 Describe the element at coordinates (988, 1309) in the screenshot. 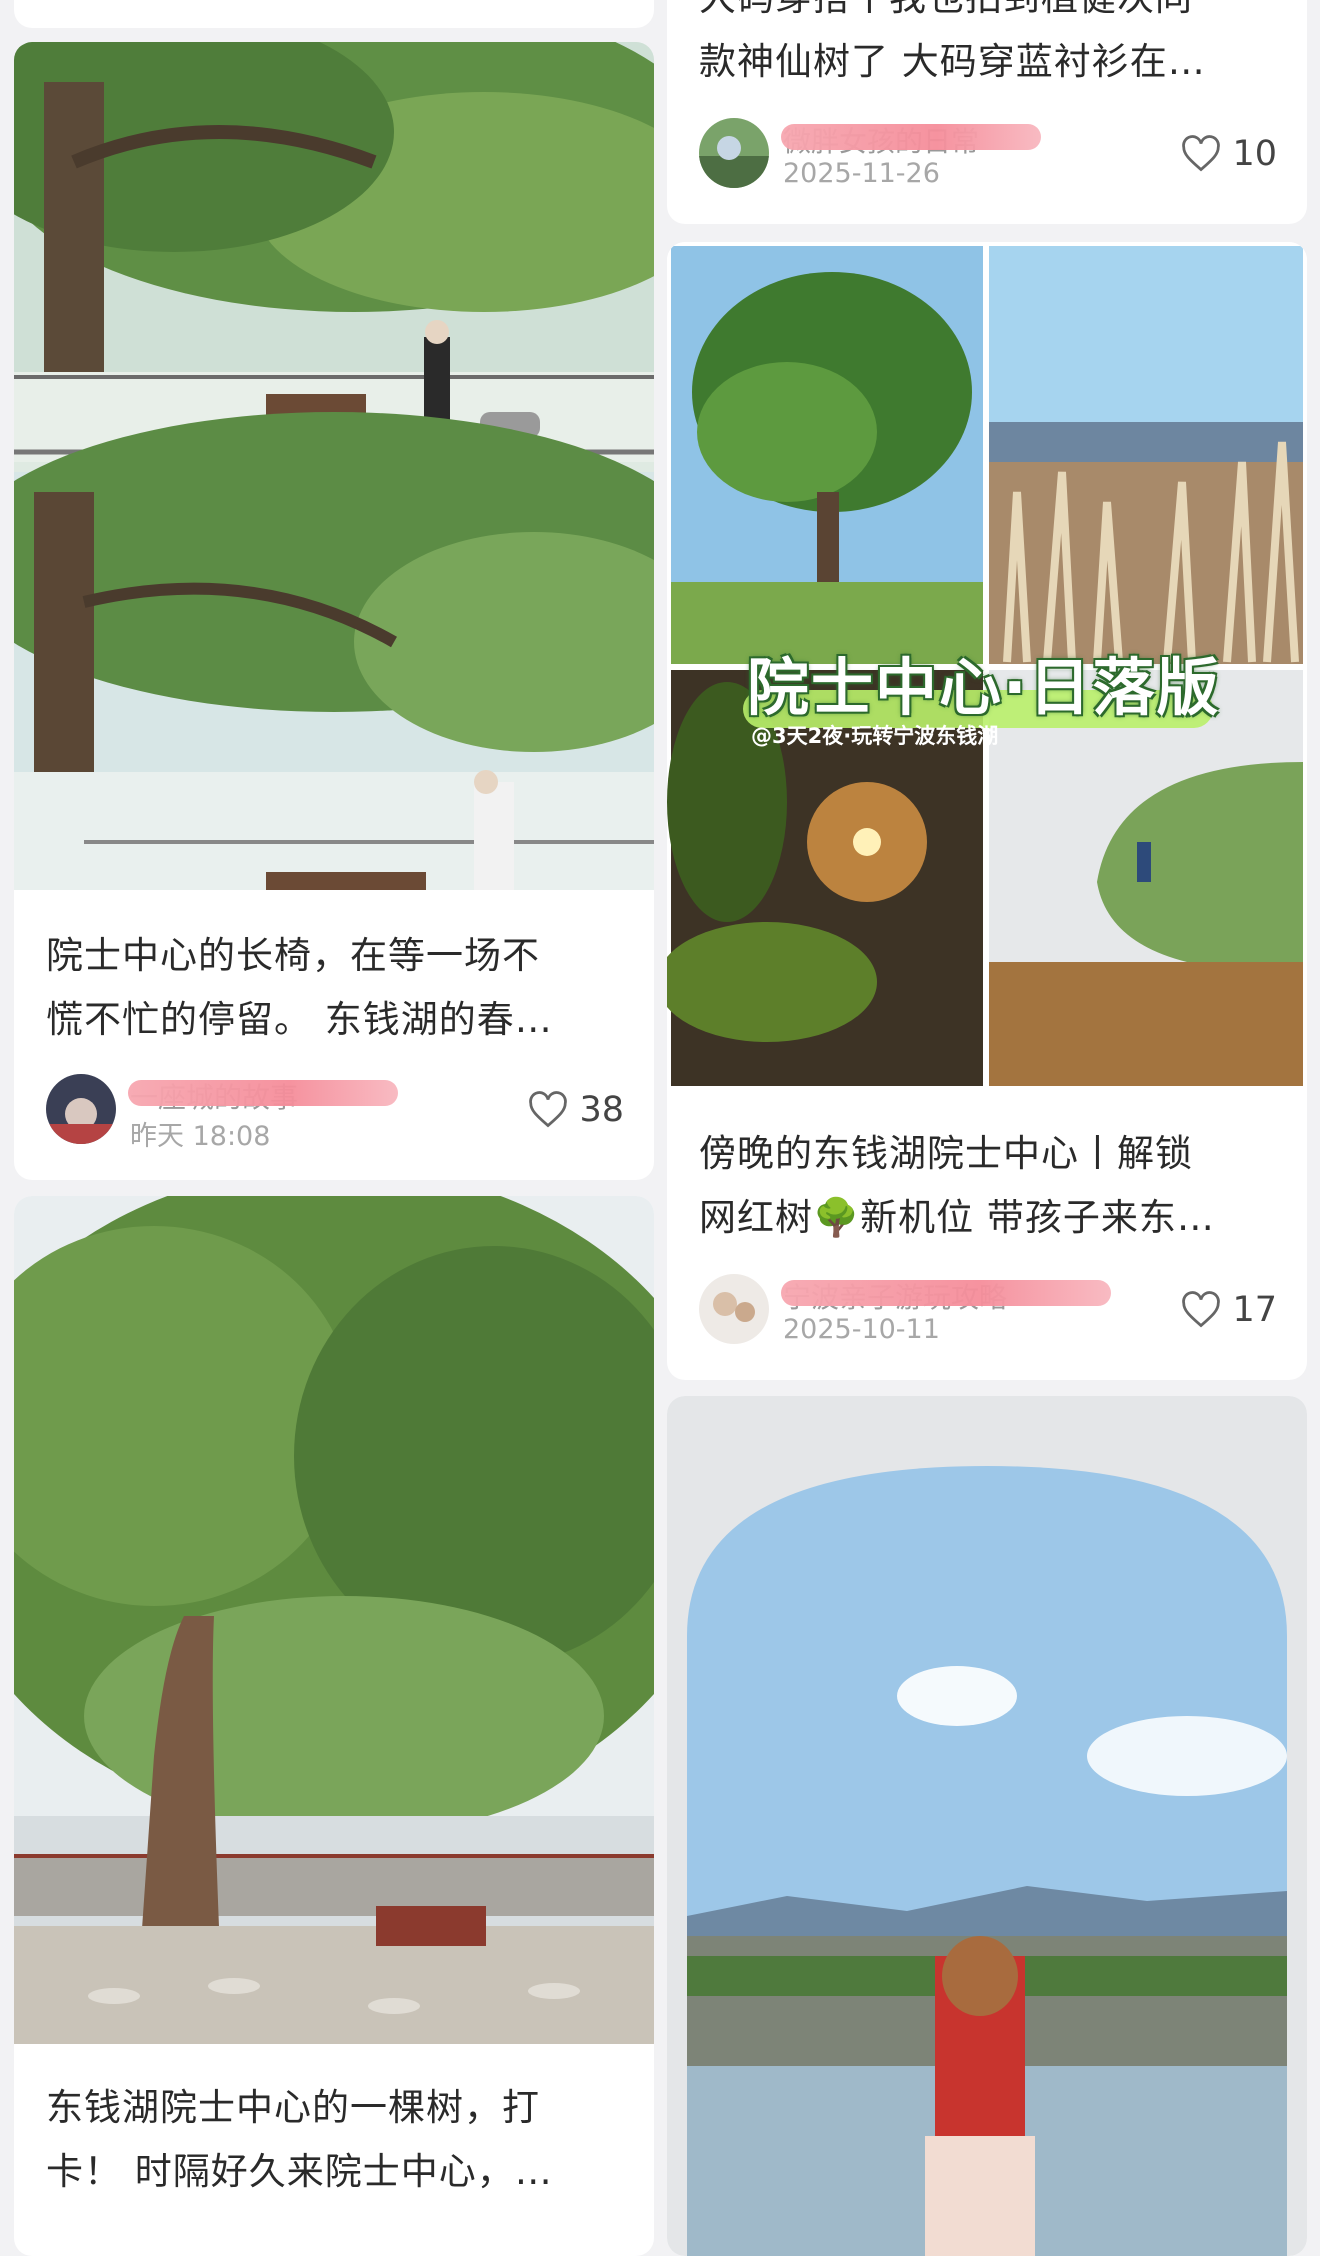

I see `note-meta: 宁波亲子游玩攻略 2025-10-11 17` at that location.